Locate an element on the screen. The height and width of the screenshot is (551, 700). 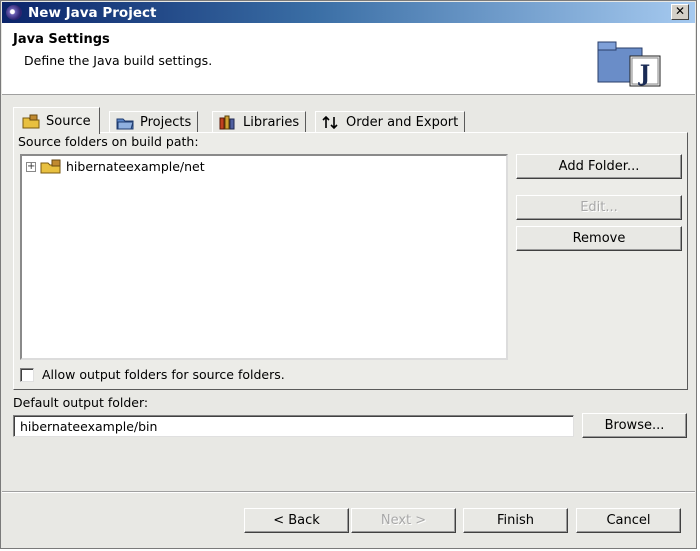
footer-separator is located at coordinates (348, 492).